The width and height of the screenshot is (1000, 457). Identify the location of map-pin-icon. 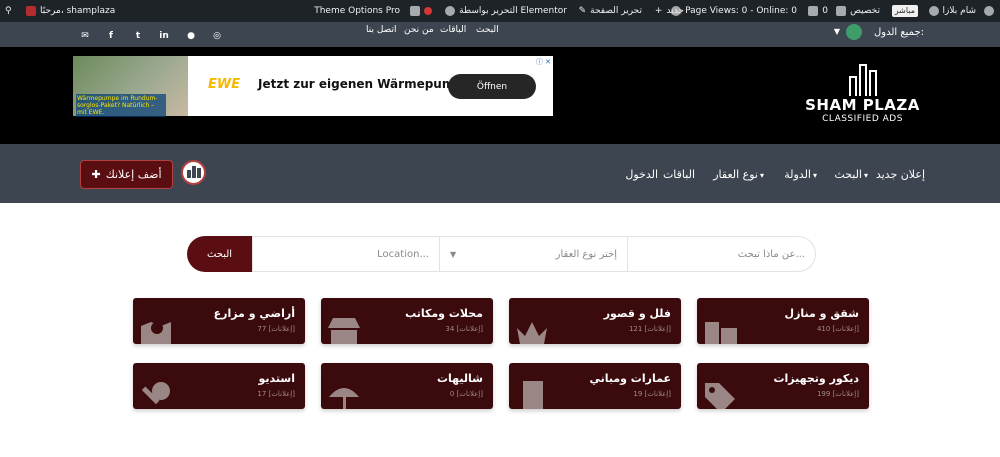
(156, 333).